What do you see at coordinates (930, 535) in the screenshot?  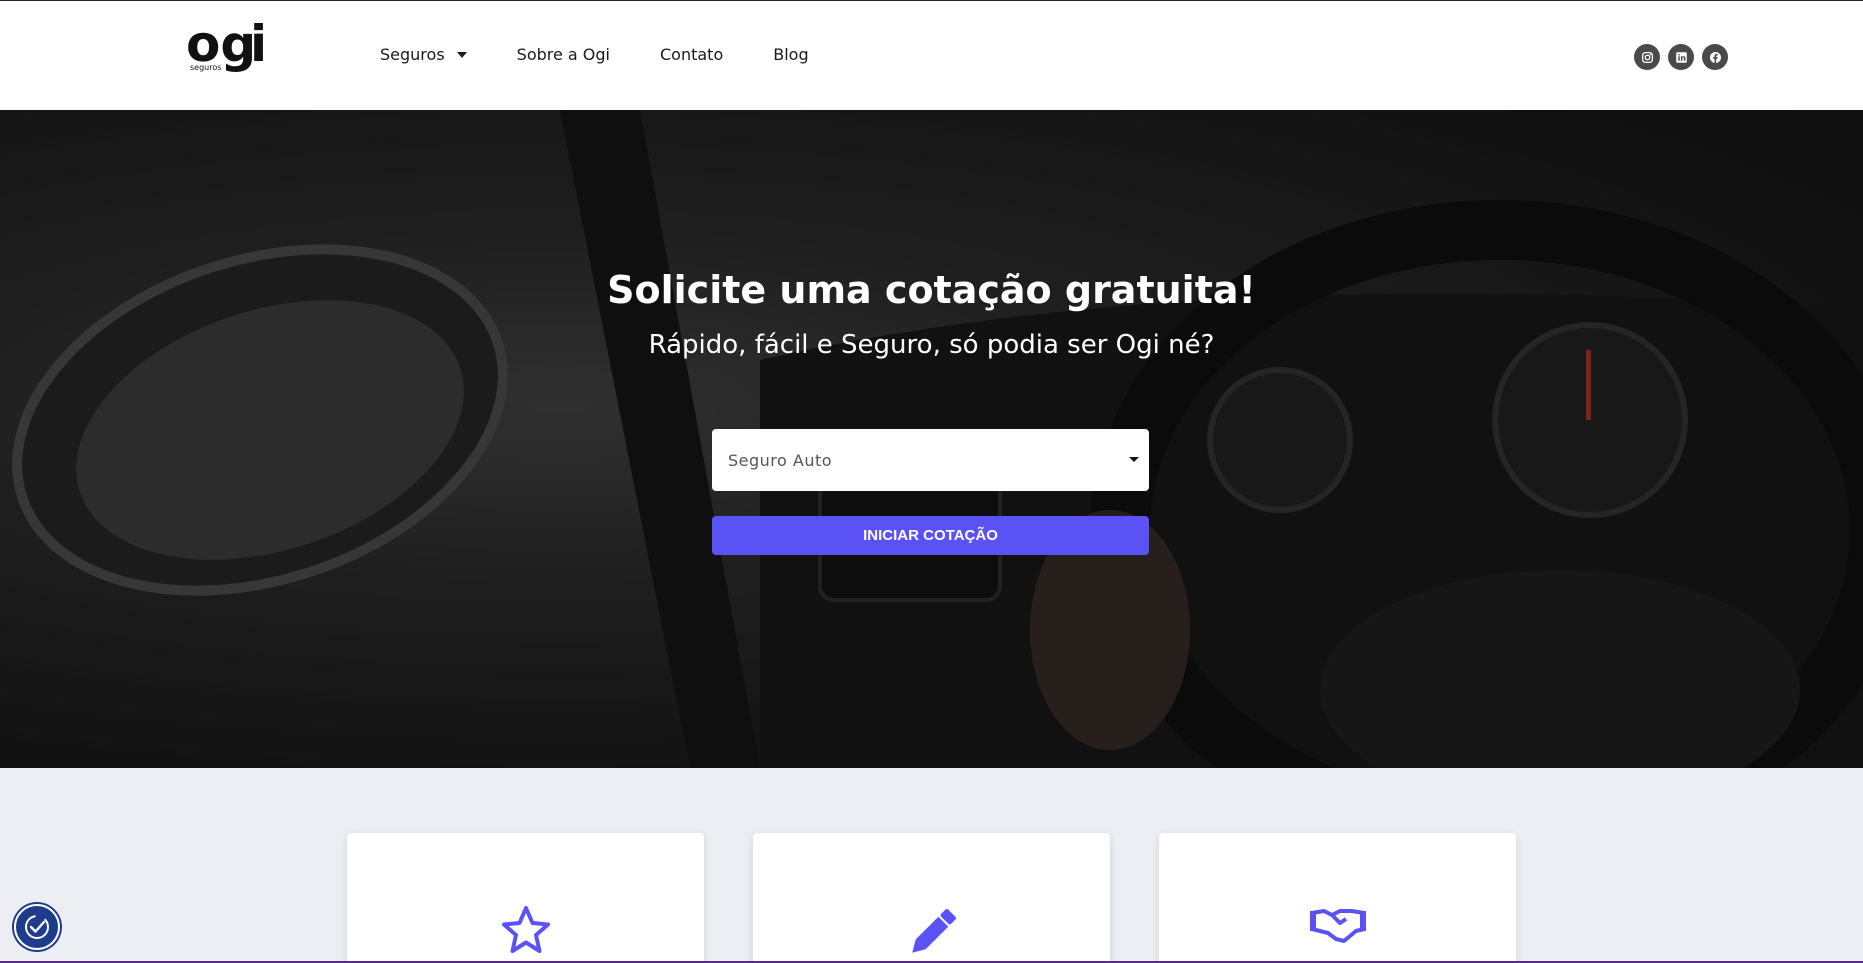 I see `start-quote-button: INICIAR COTAÇÃO` at bounding box center [930, 535].